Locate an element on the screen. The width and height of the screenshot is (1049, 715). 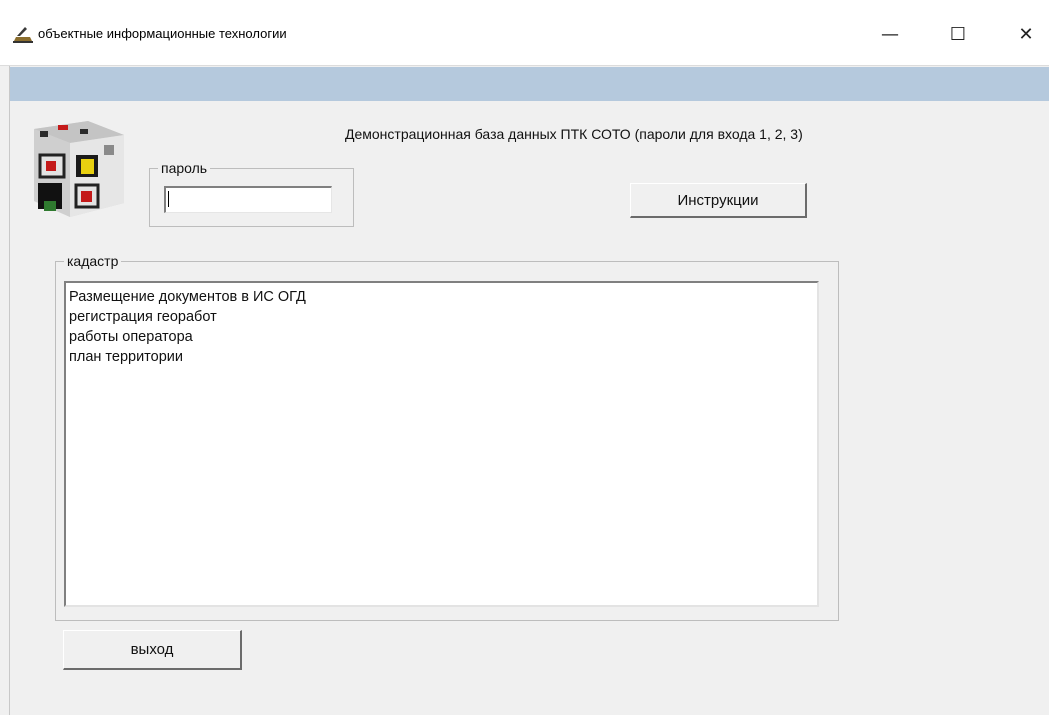
list-item: план территории is located at coordinates (441, 357).